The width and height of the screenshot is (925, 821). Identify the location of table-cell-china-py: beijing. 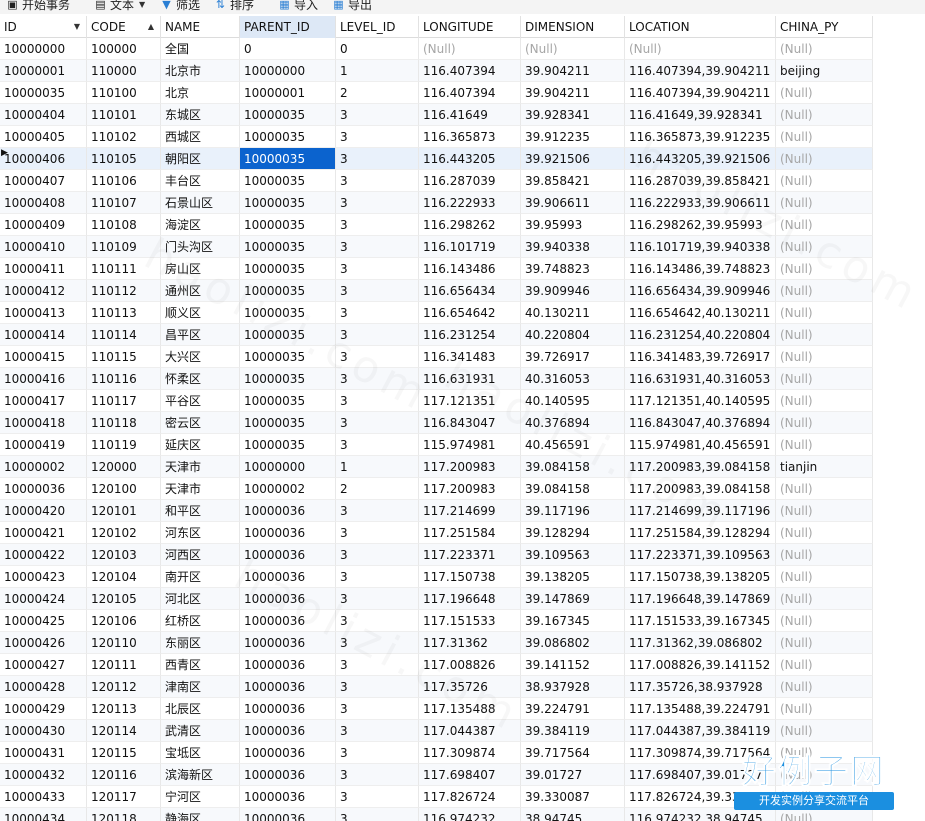
(824, 71).